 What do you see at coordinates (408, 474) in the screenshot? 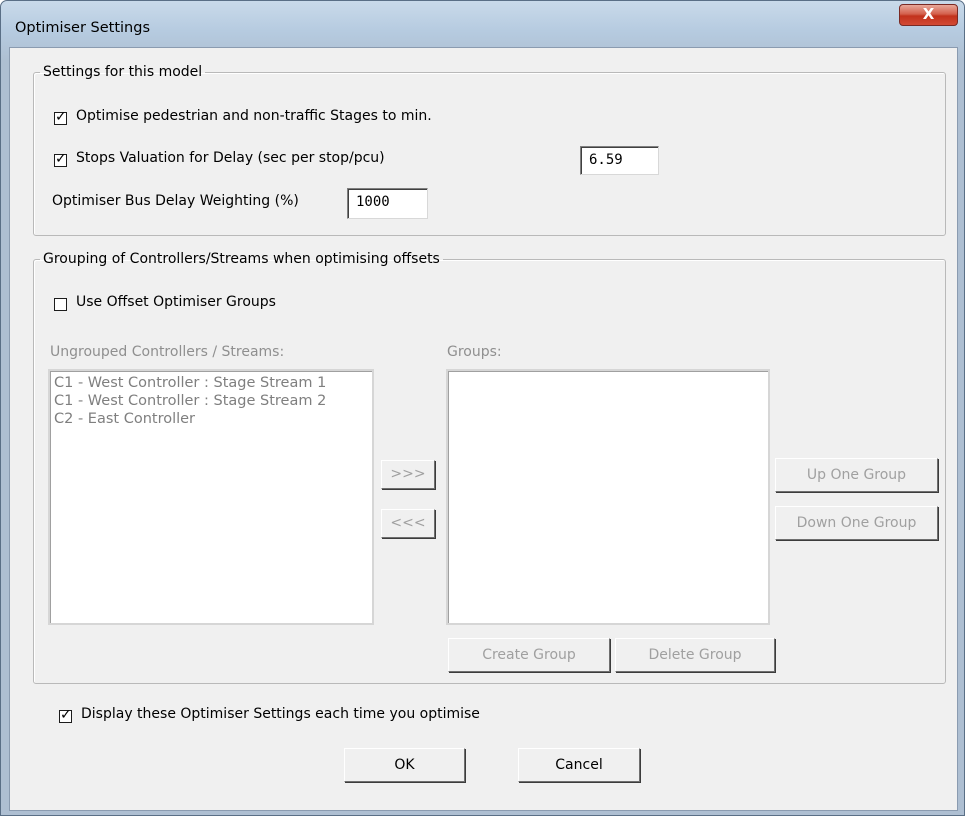
I see `move-right-button: >>>` at bounding box center [408, 474].